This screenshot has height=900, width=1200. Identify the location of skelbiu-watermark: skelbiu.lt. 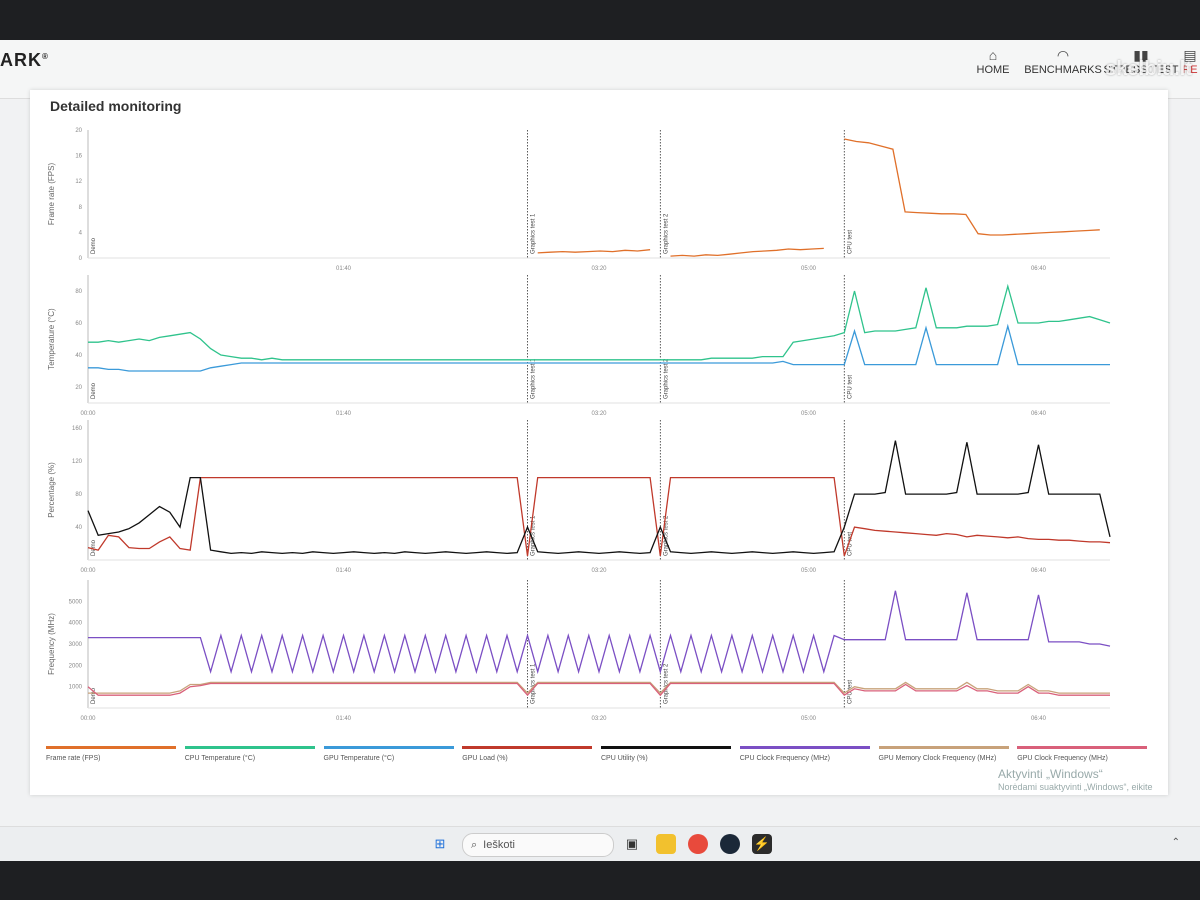
(1148, 69).